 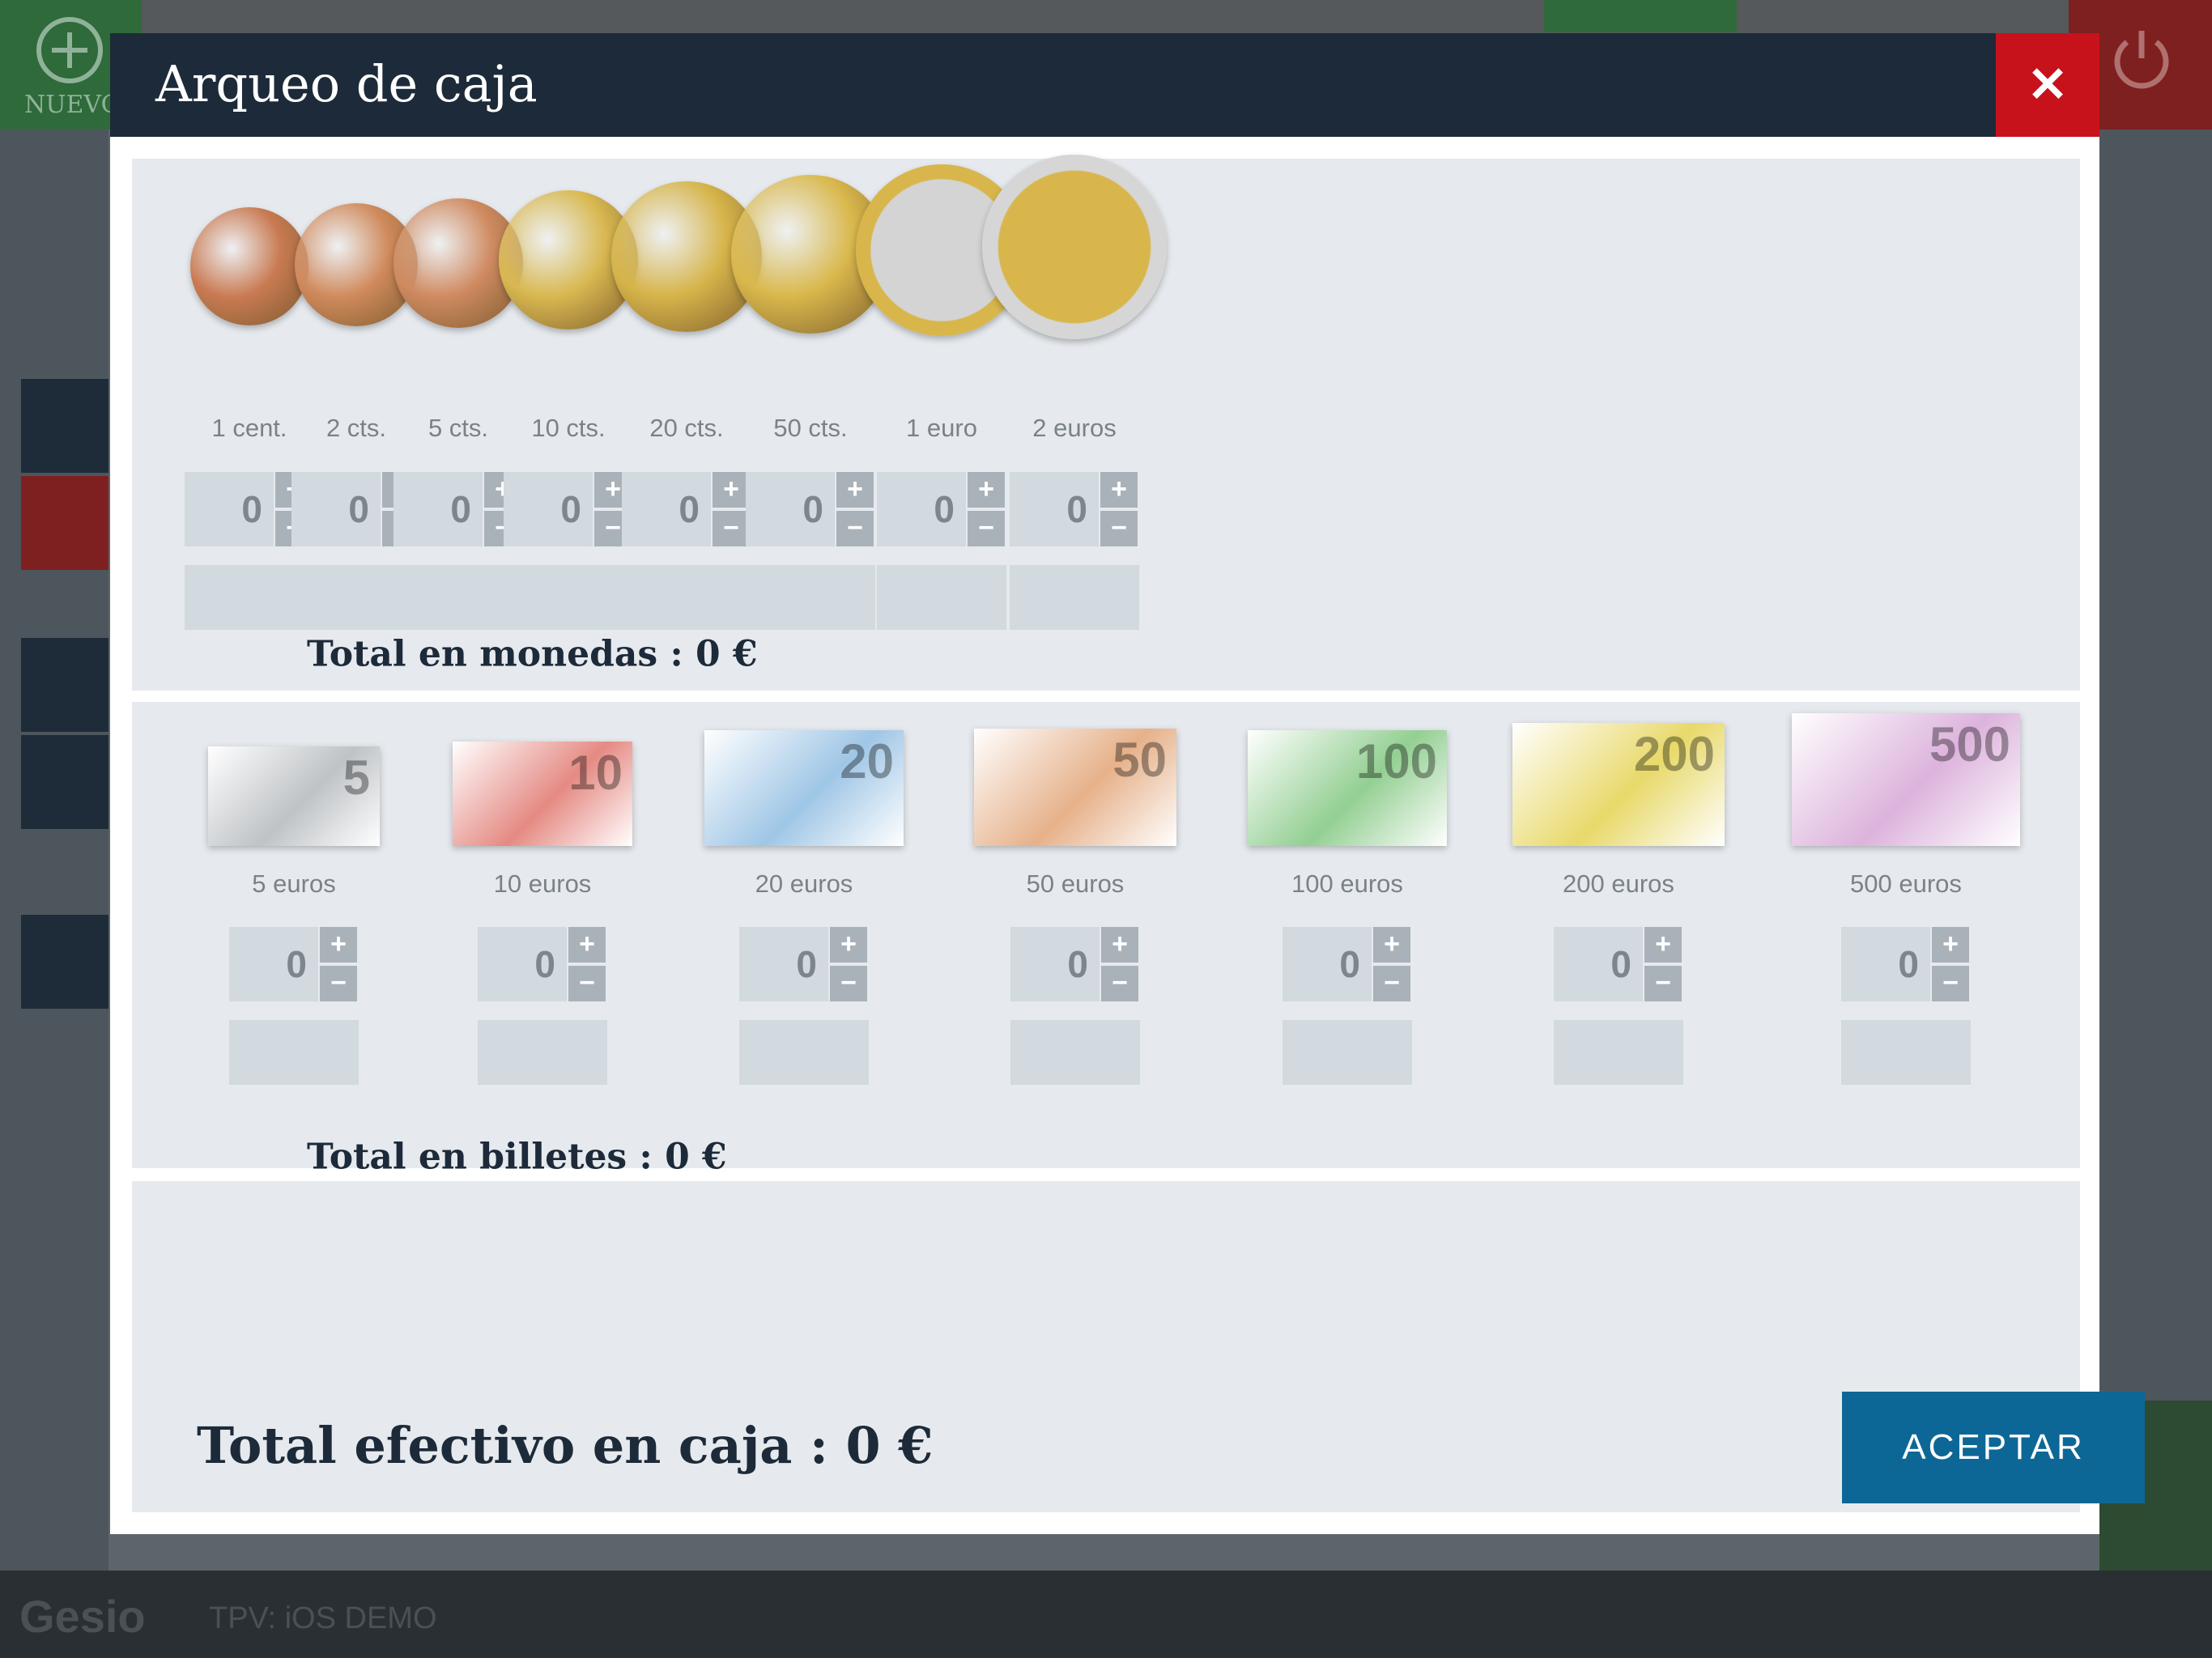 What do you see at coordinates (543, 883) in the screenshot?
I see `banknote-label: 10 euros` at bounding box center [543, 883].